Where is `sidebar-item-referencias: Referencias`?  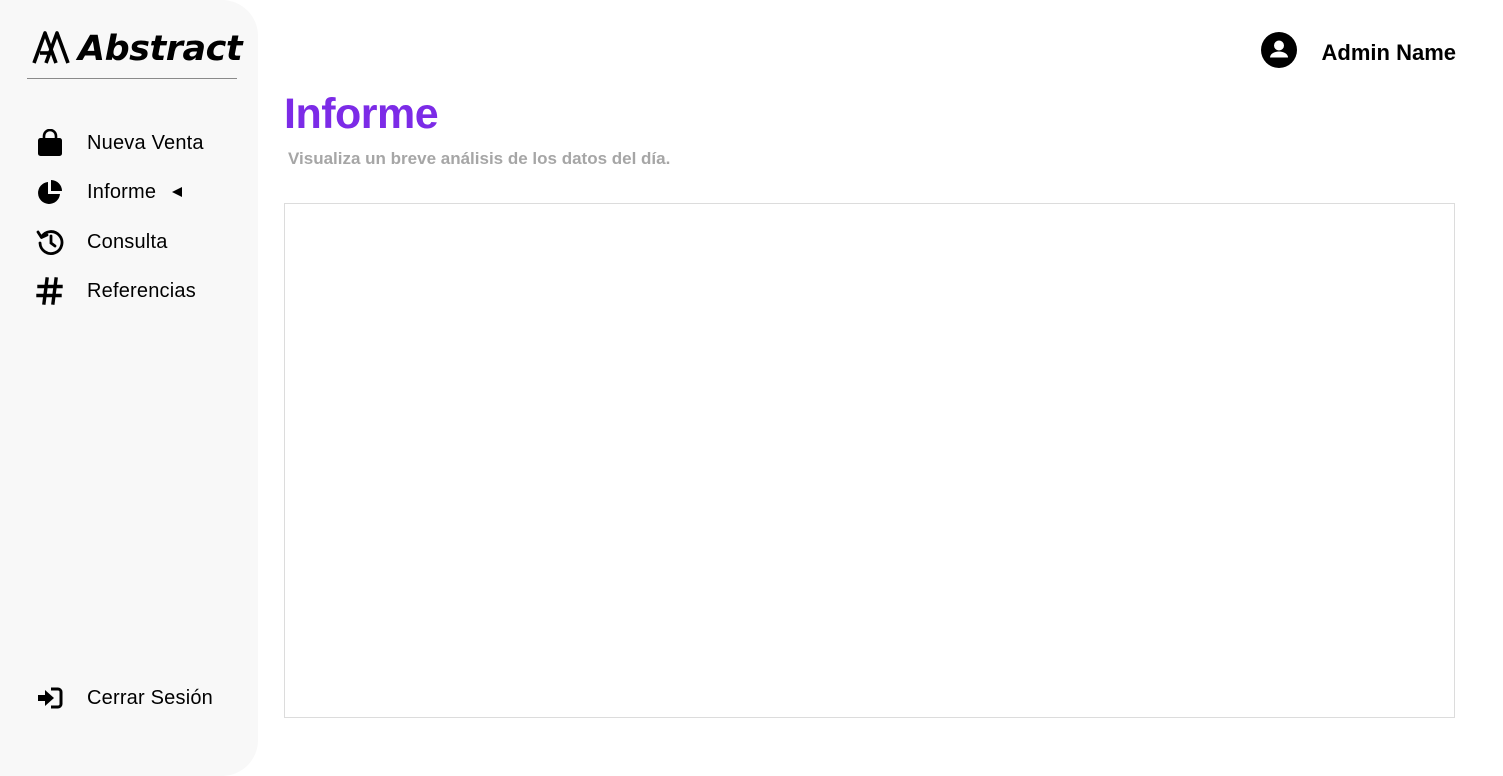
sidebar-item-referencias: Referencias is located at coordinates (116, 291).